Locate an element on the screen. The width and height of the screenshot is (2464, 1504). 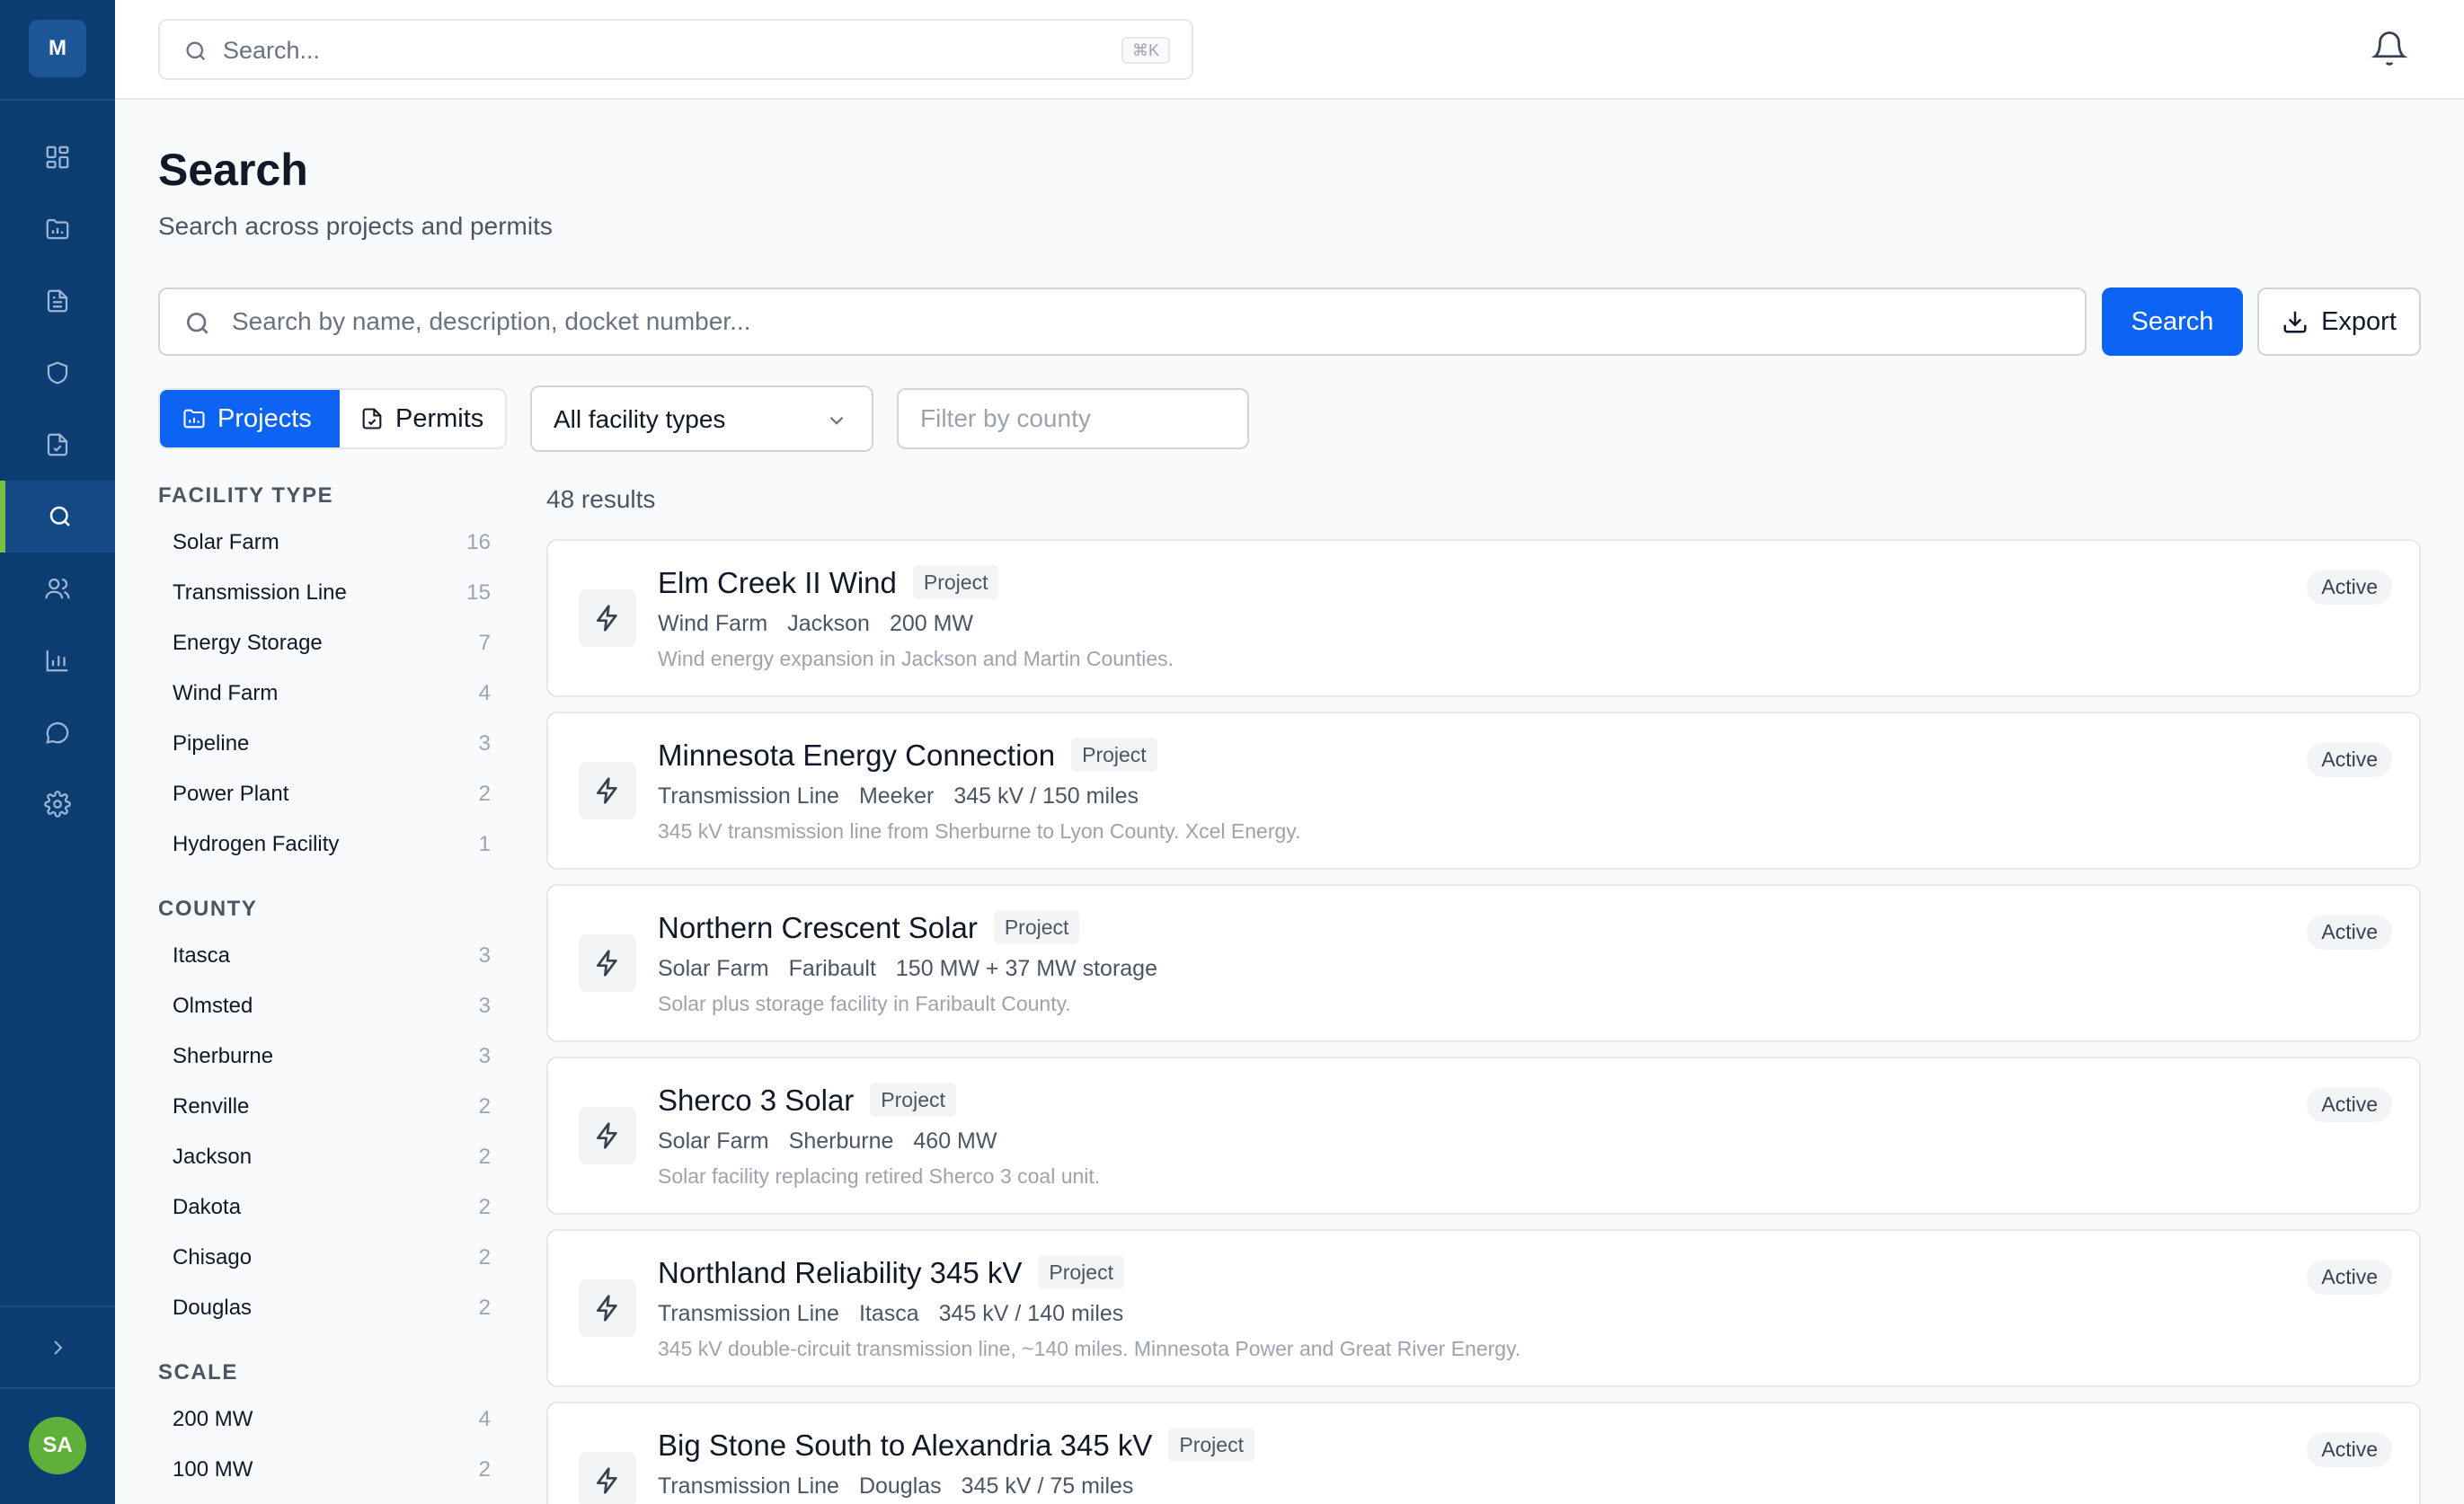
sidebar-item-messages is located at coordinates (57, 732).